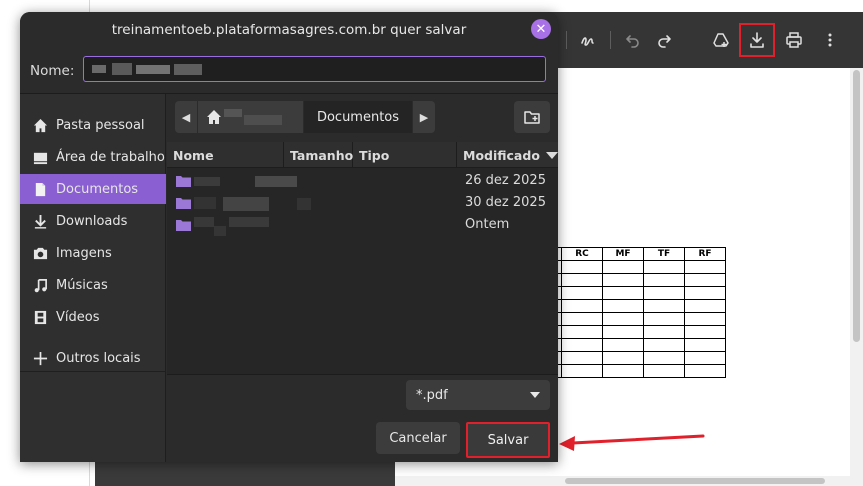  I want to click on new-folder-button, so click(532, 117).